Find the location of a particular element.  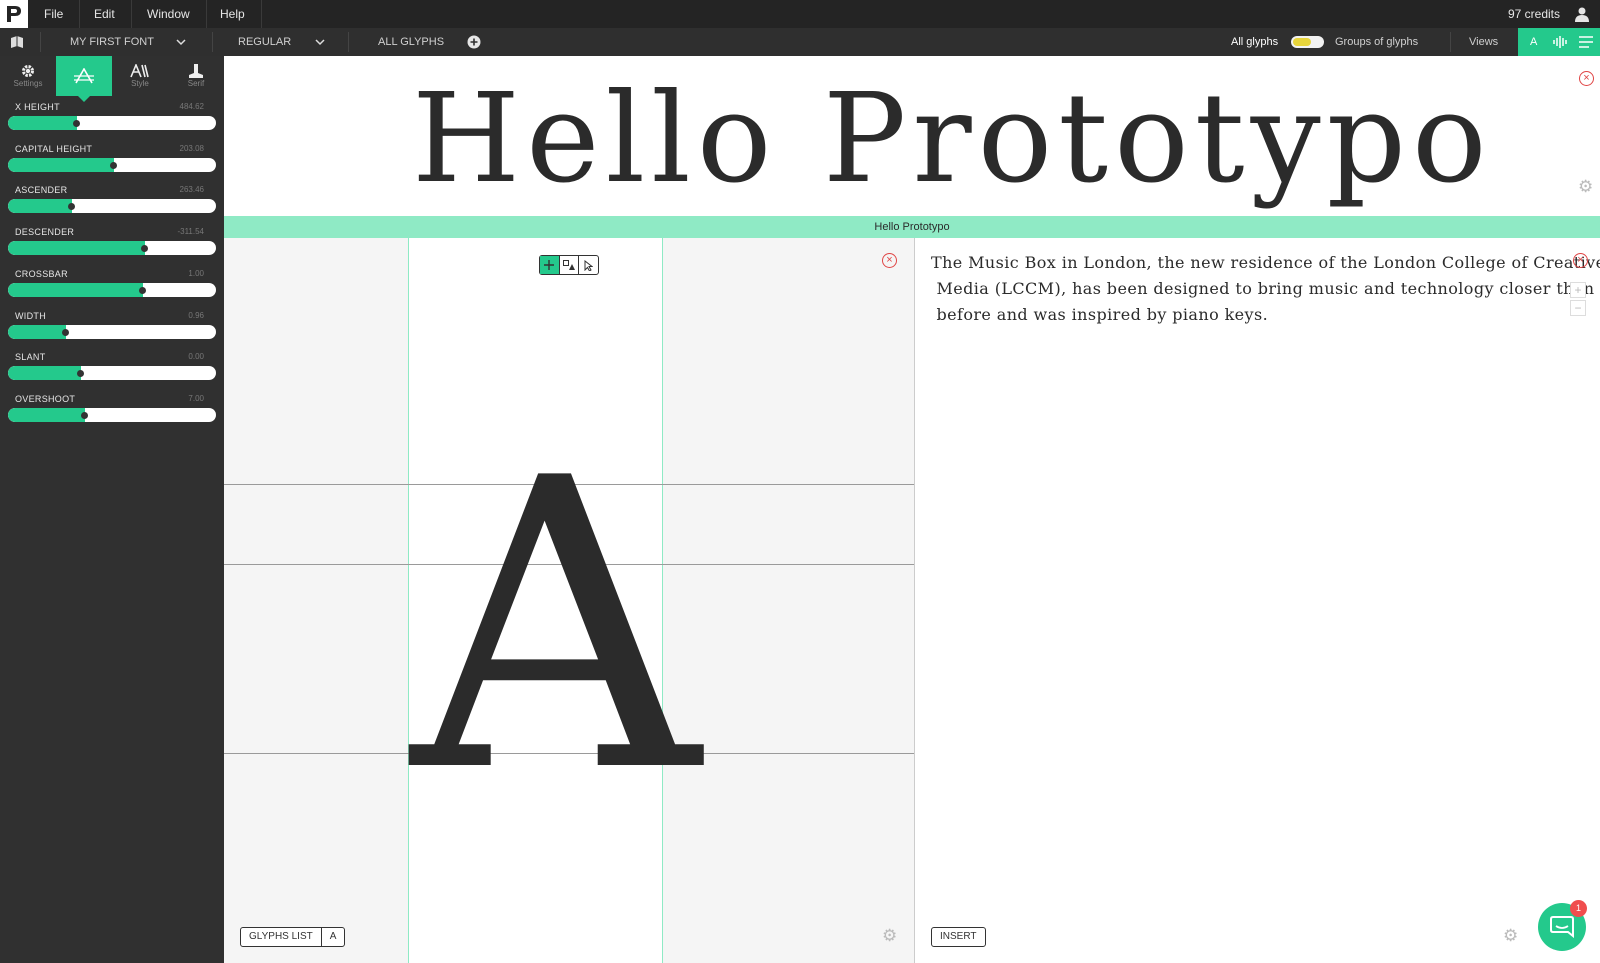

tab-serif-label: Serif is located at coordinates (196, 83).